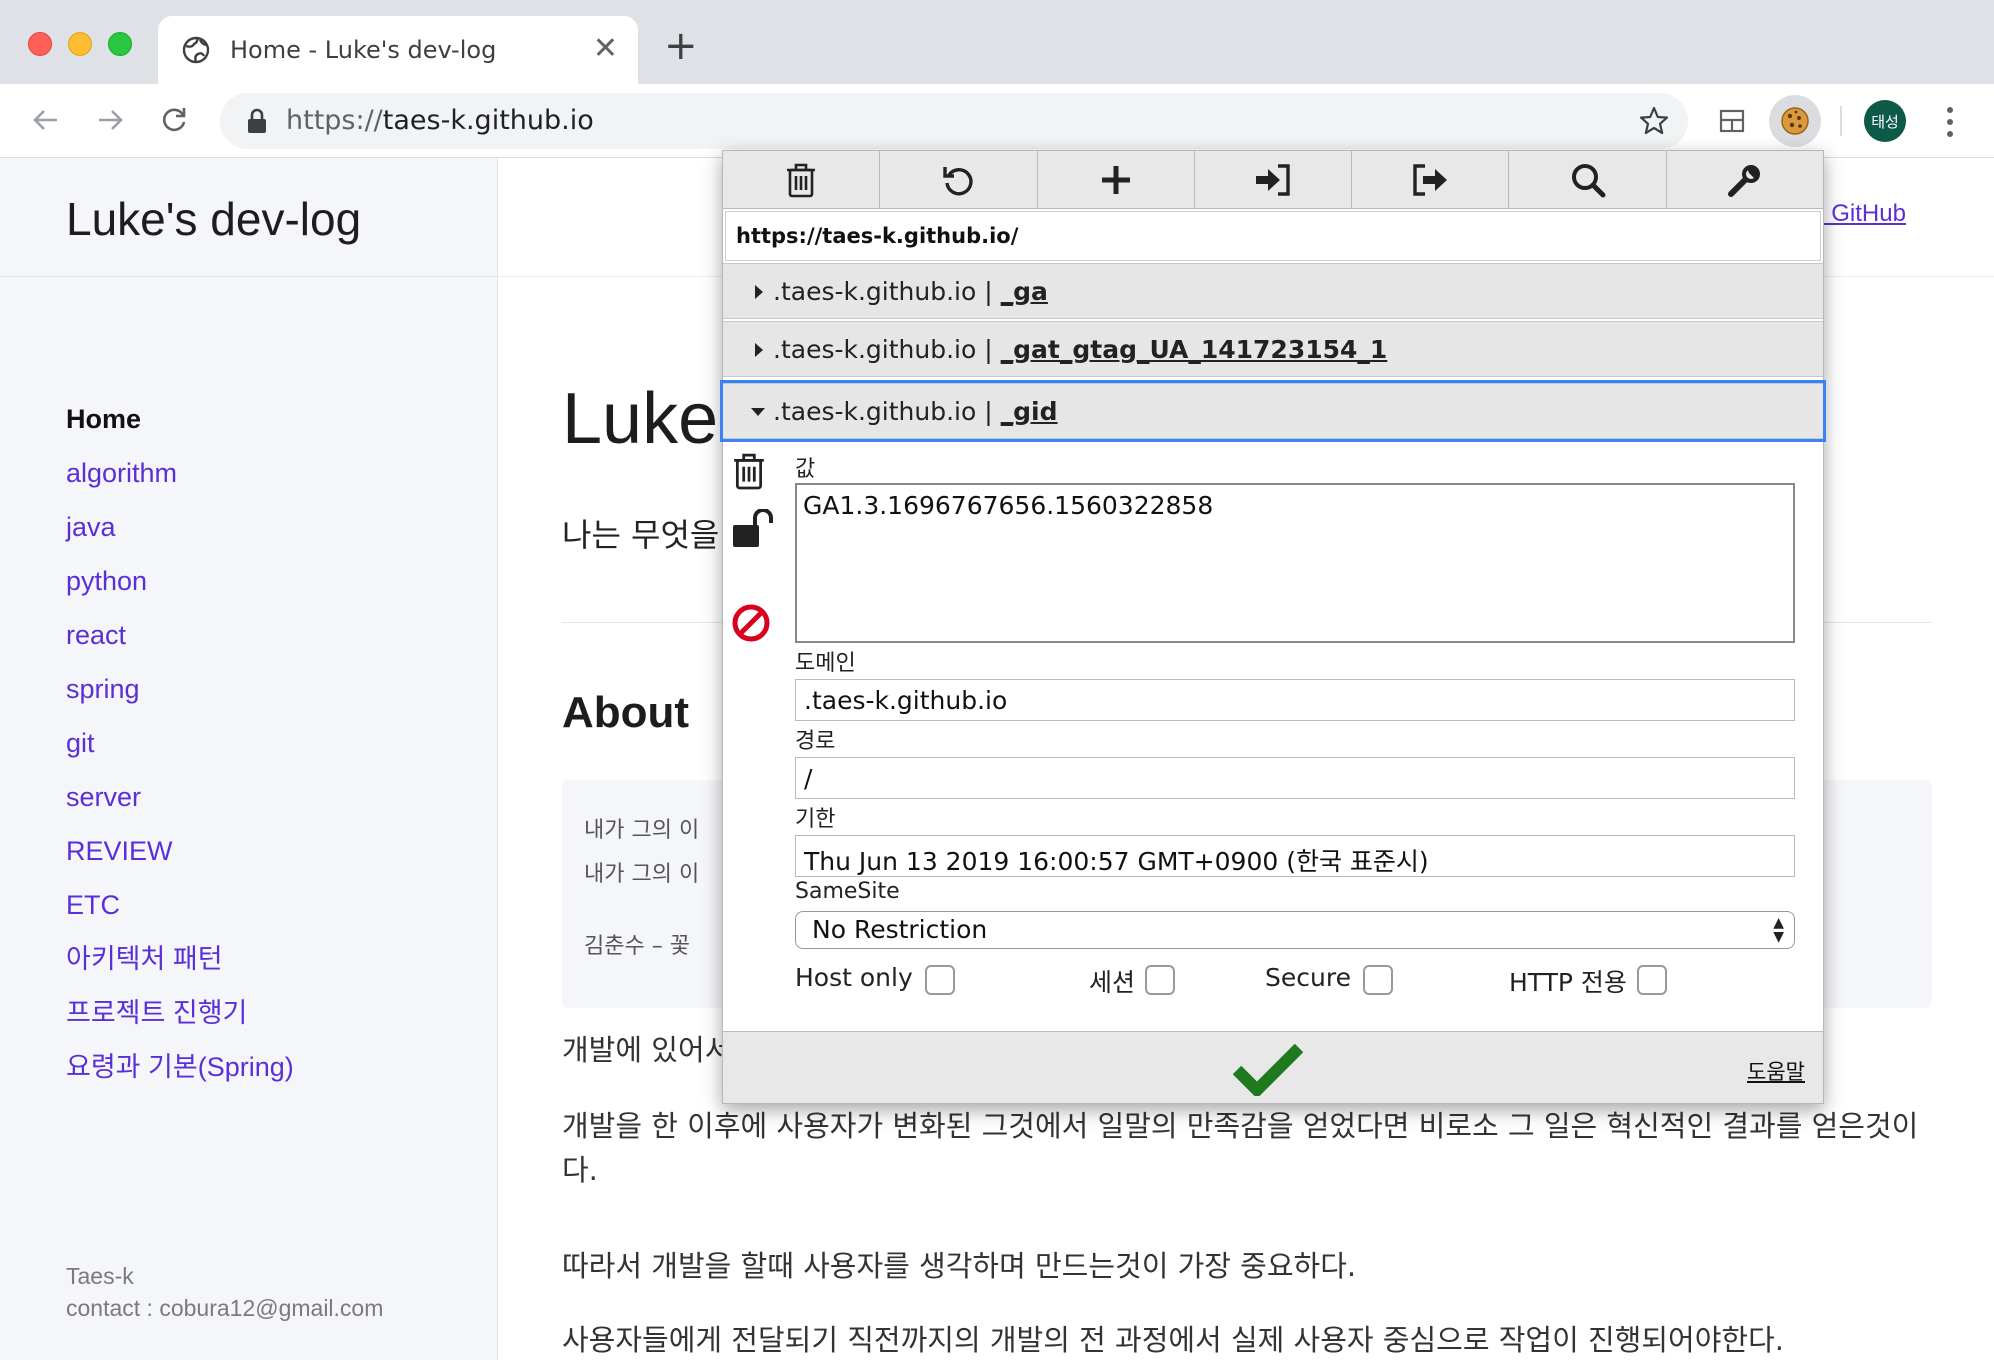 Image resolution: width=1994 pixels, height=1360 pixels. Describe the element at coordinates (815, 819) in the screenshot. I see `expires-label: 기한` at that location.